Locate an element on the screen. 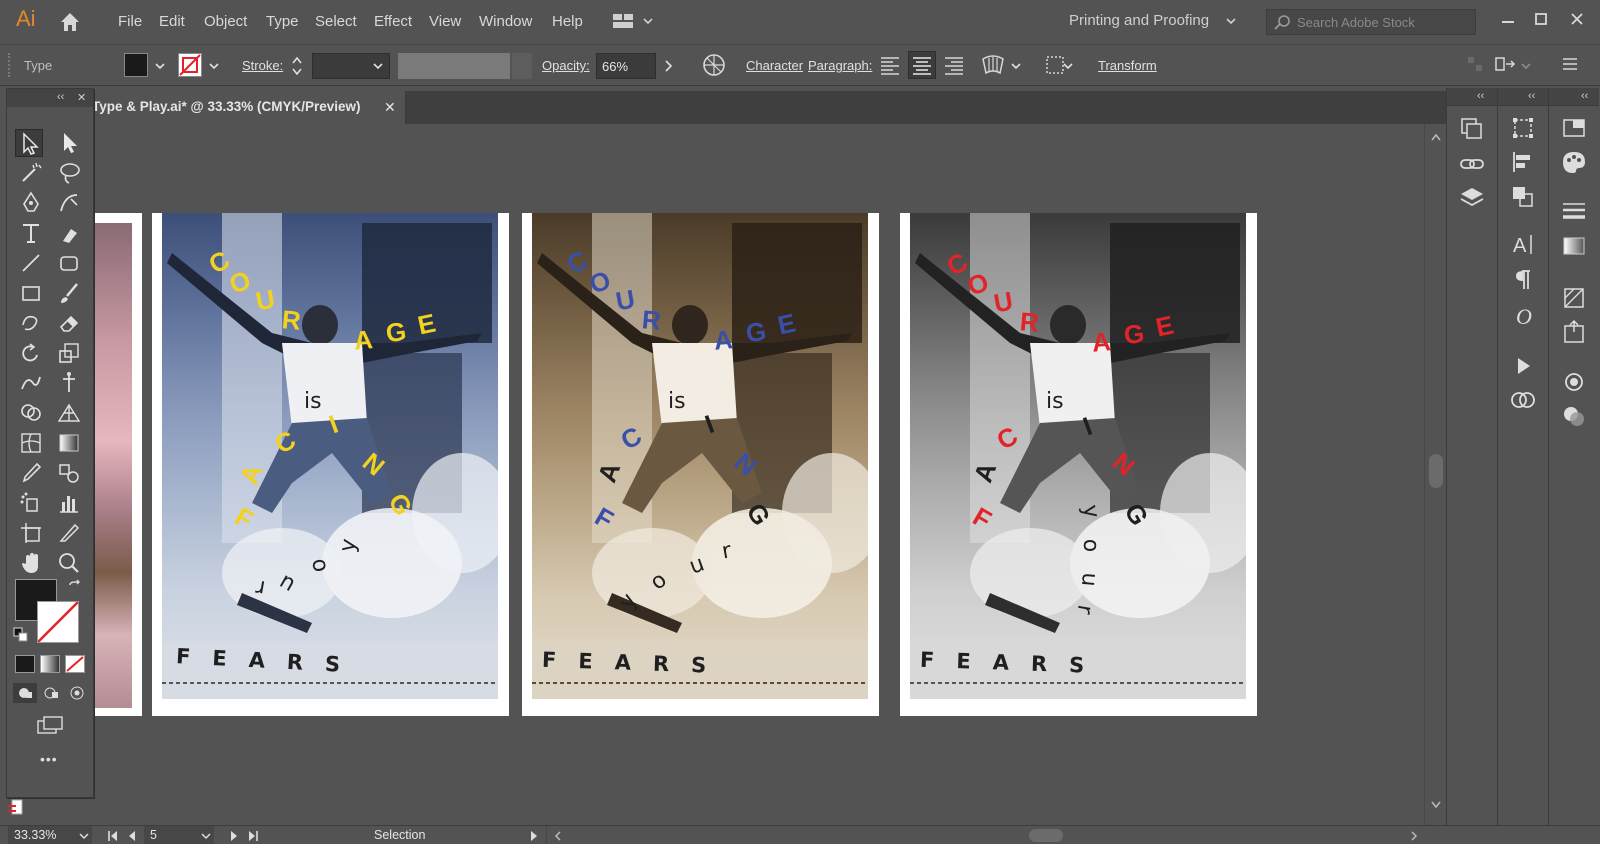 The width and height of the screenshot is (1600, 844). edit-toolbar-icon: ••• is located at coordinates (49, 759).